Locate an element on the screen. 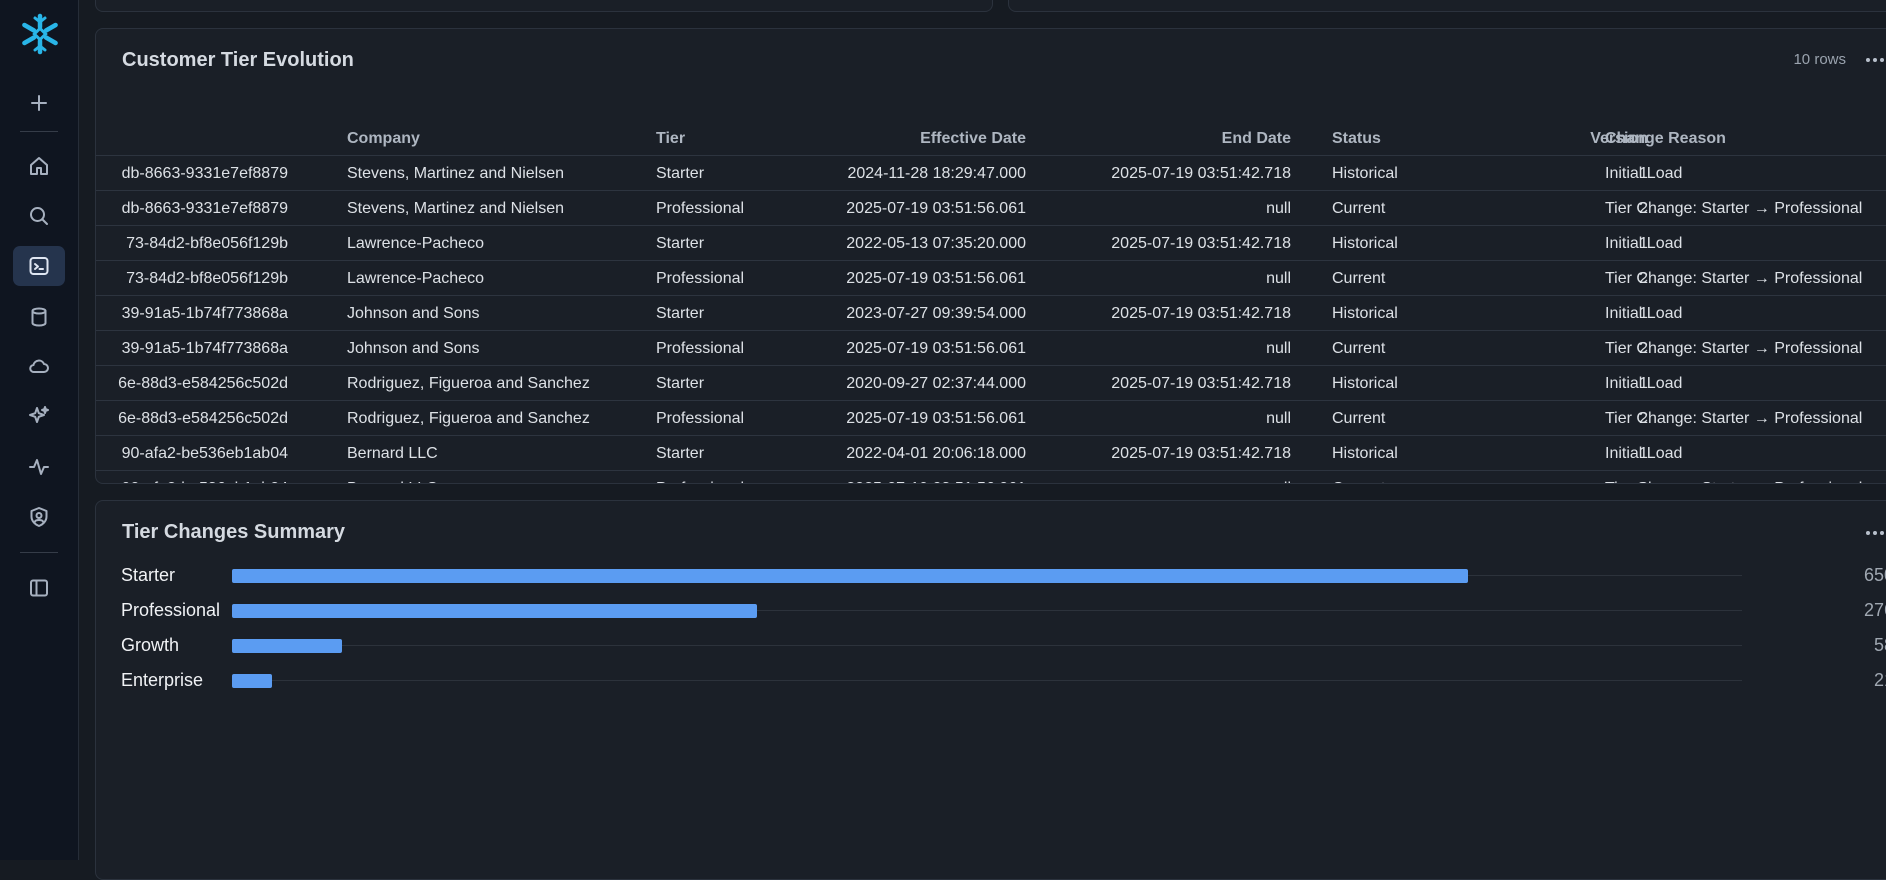  bar-track is located at coordinates (987, 645).